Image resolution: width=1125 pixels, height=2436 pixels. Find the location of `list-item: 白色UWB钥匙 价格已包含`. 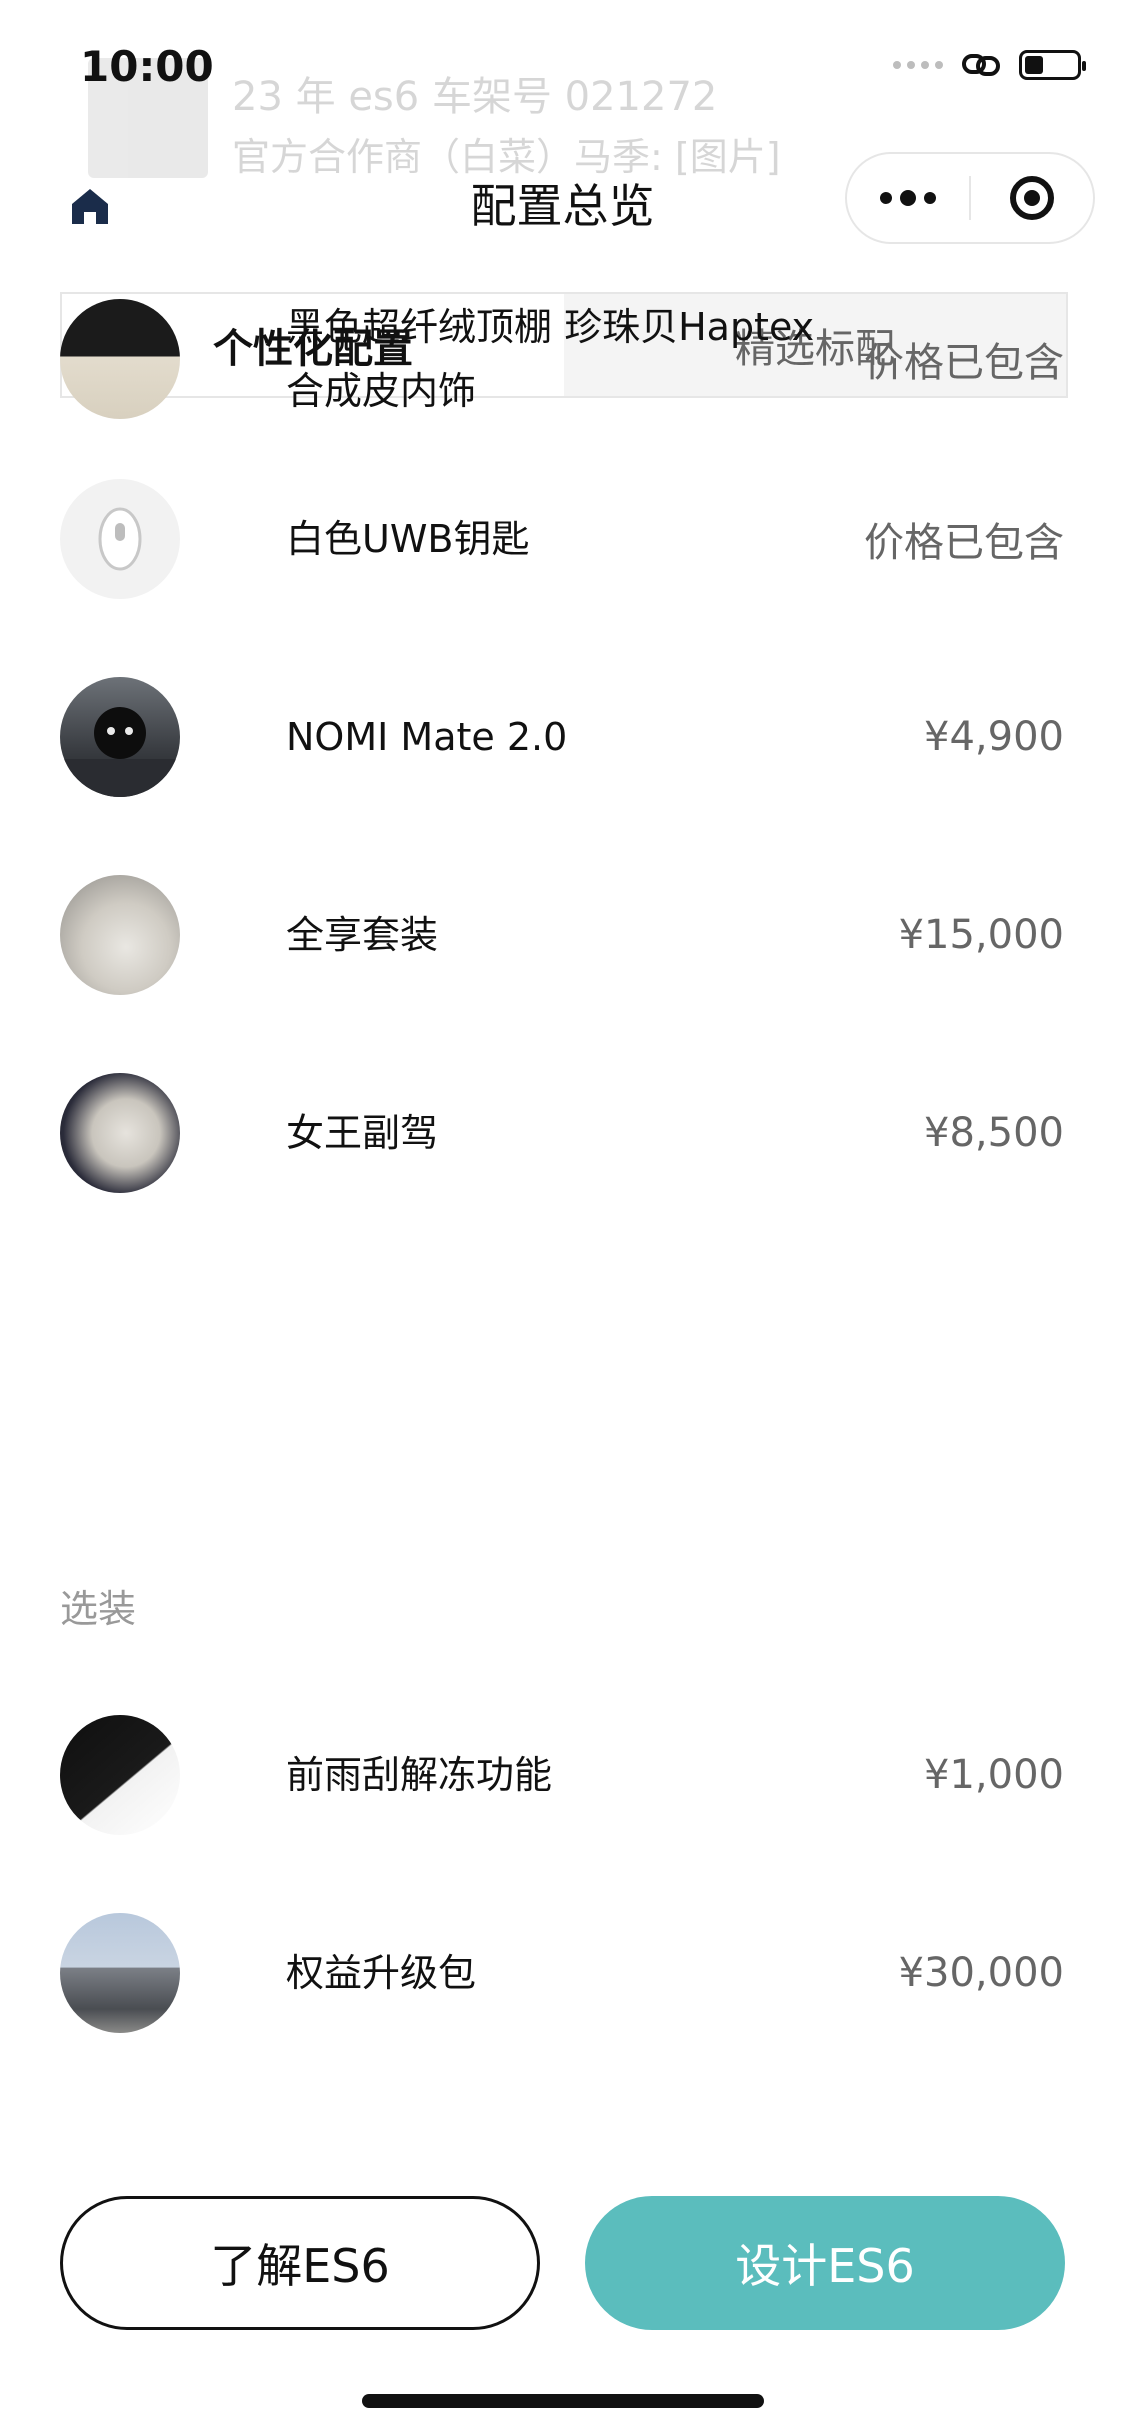

list-item: 白色UWB钥匙 价格已包含 is located at coordinates (562, 539).